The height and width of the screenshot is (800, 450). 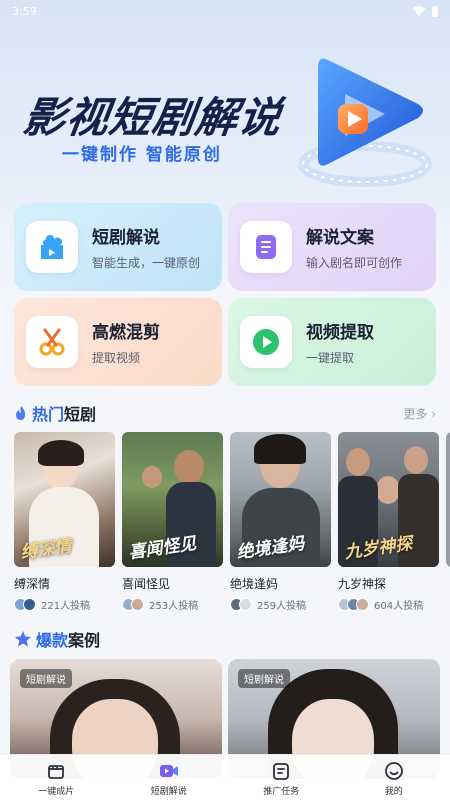 What do you see at coordinates (64, 499) in the screenshot?
I see `drama-poster: 缚深情` at bounding box center [64, 499].